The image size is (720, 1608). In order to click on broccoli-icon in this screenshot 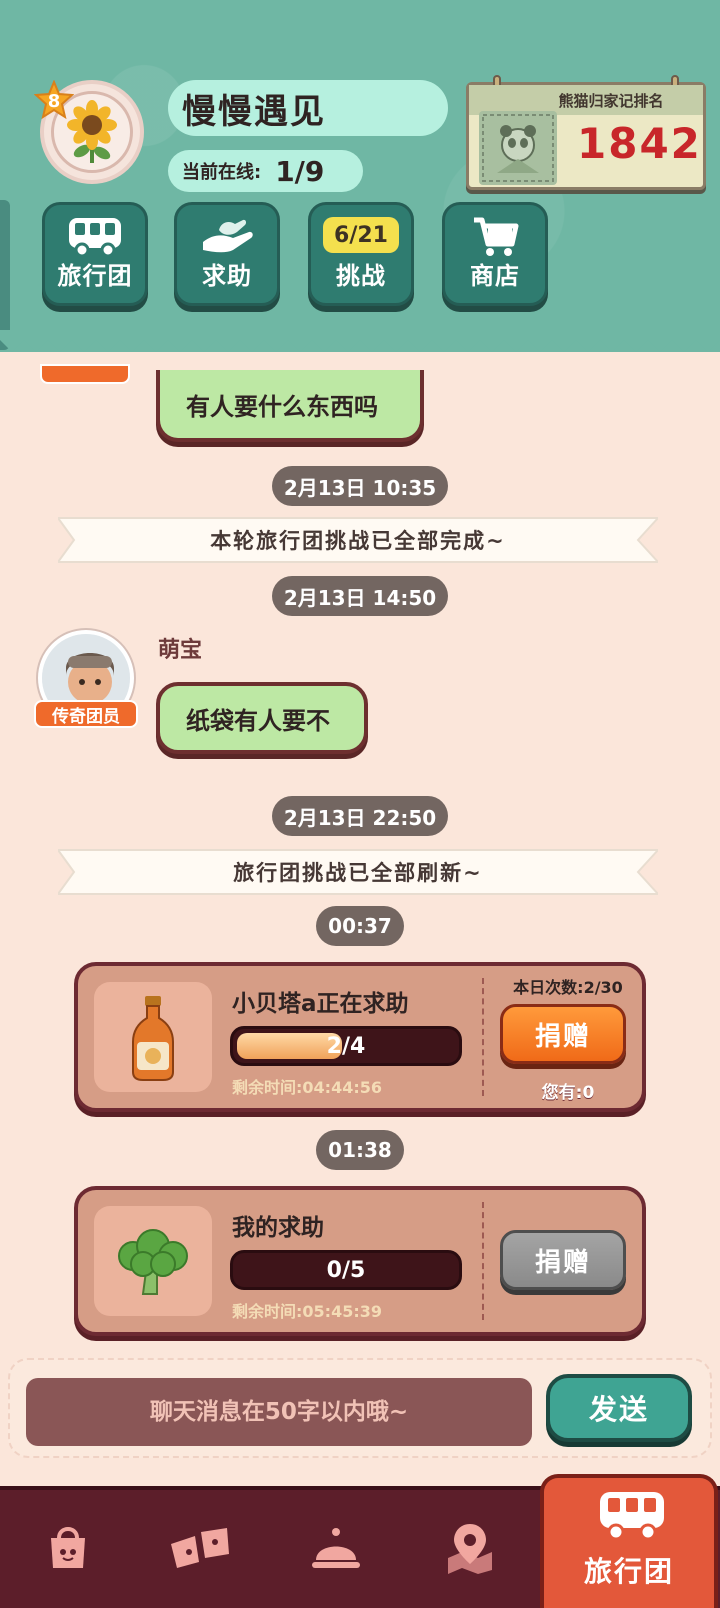, I will do `click(153, 1261)`.